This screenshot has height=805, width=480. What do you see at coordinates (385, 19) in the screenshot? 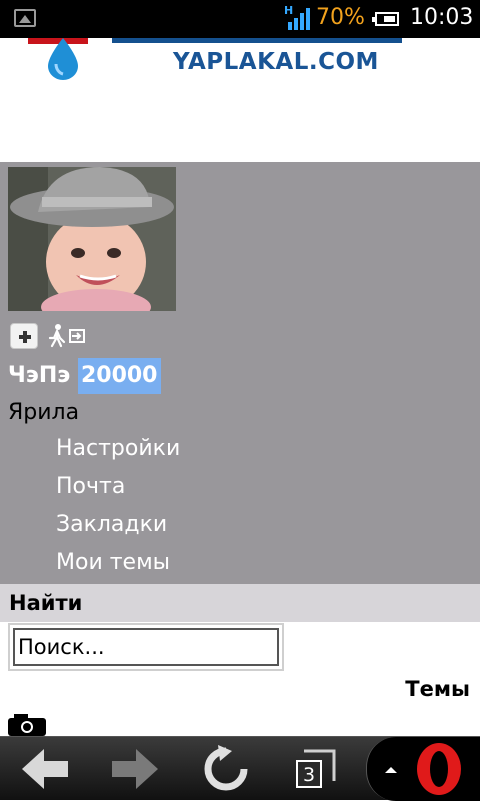
I see `battery-icon` at bounding box center [385, 19].